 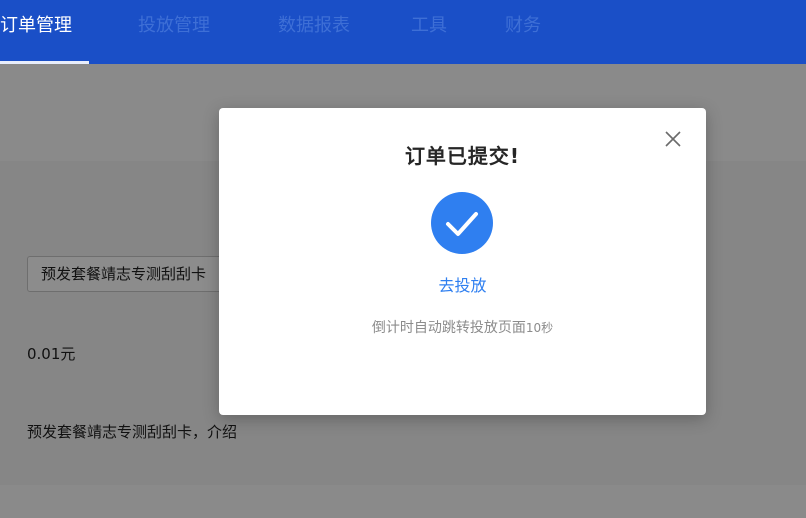 I want to click on countdown-text: 倒计时自动跳转投放页面10秒, so click(x=462, y=327).